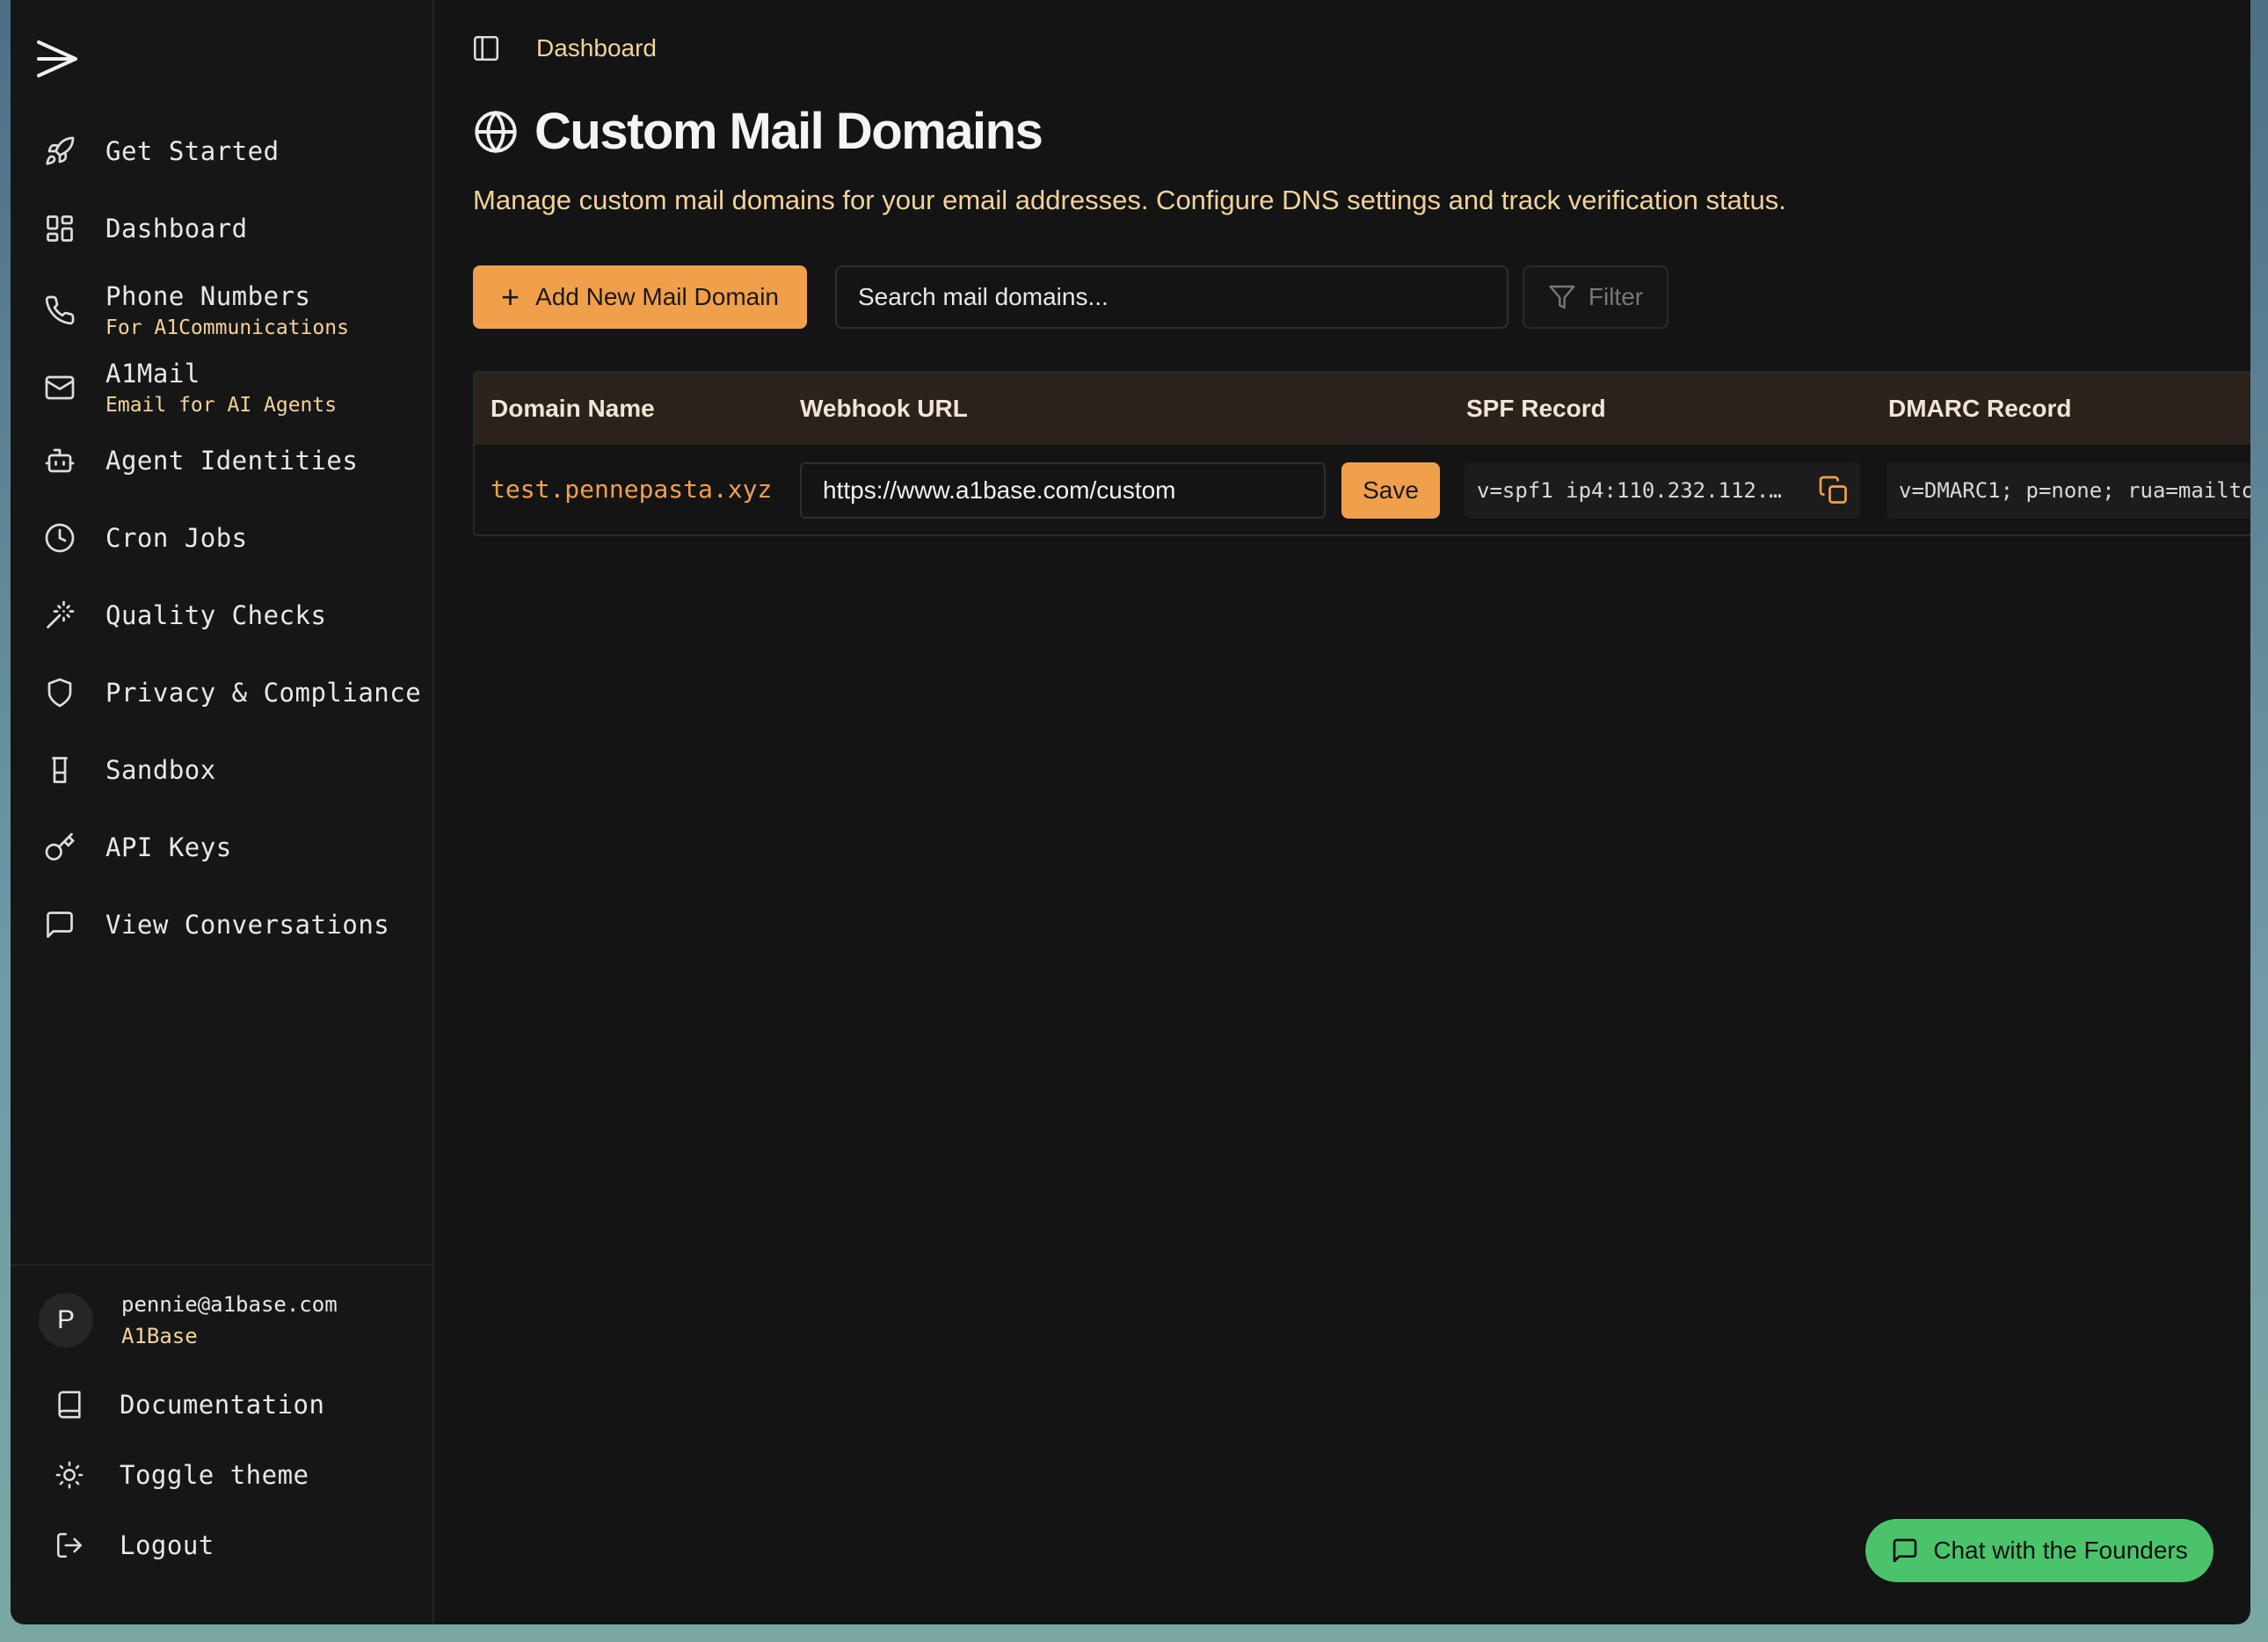  I want to click on sidebar-item-label: Quality Checks, so click(216, 615).